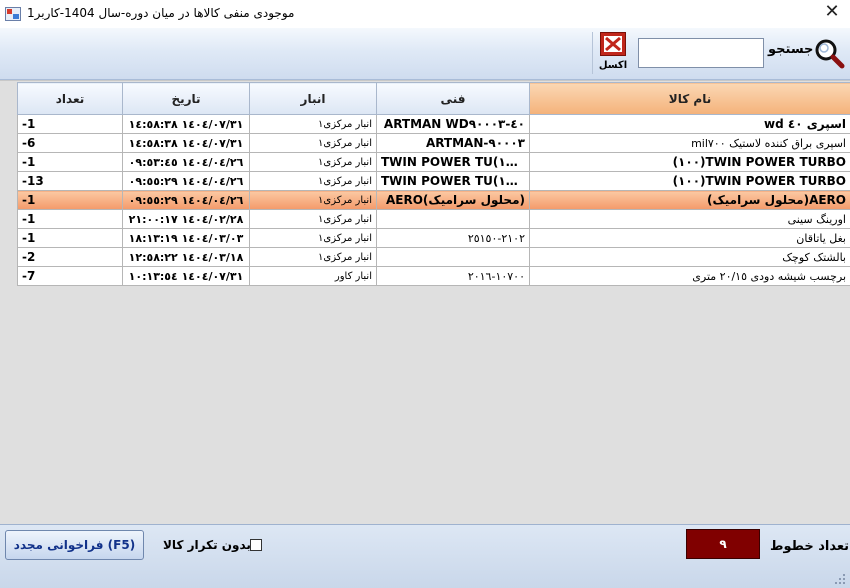 Image resolution: width=850 pixels, height=588 pixels. Describe the element at coordinates (453, 124) in the screenshot. I see `cell-tech: ARTMAN WD٤٠-٩٠٠٠٣` at that location.